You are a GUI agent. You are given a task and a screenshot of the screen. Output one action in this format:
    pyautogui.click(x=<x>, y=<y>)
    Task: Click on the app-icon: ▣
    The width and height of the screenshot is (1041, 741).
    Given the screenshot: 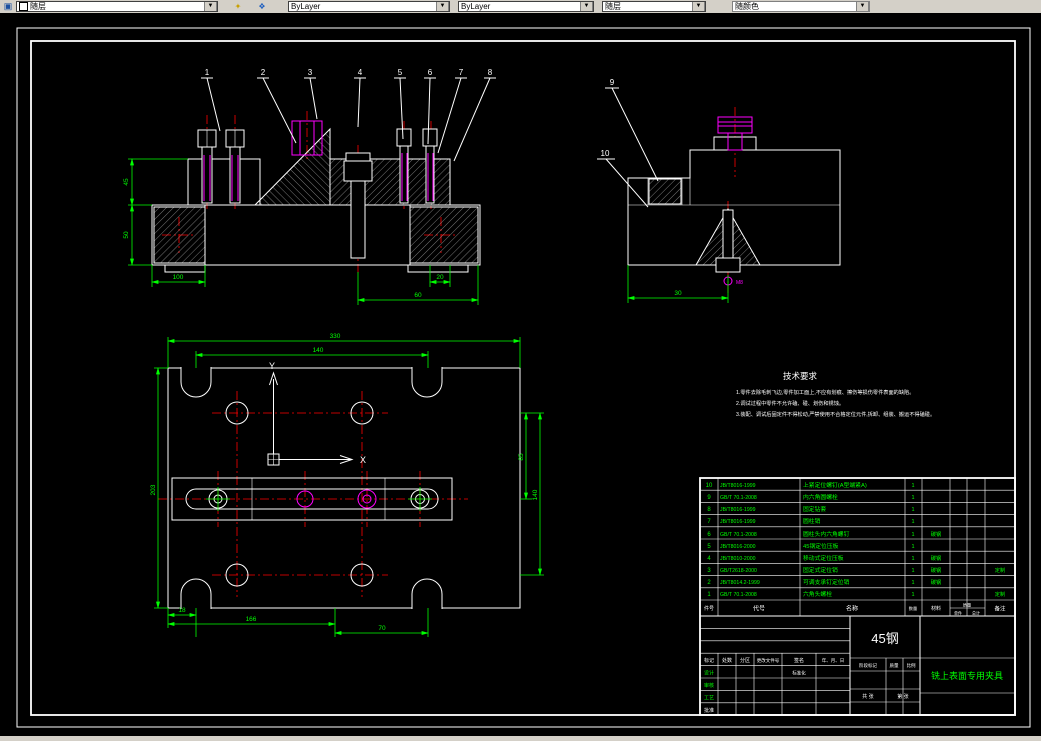 What is the action you would take?
    pyautogui.click(x=8, y=6)
    